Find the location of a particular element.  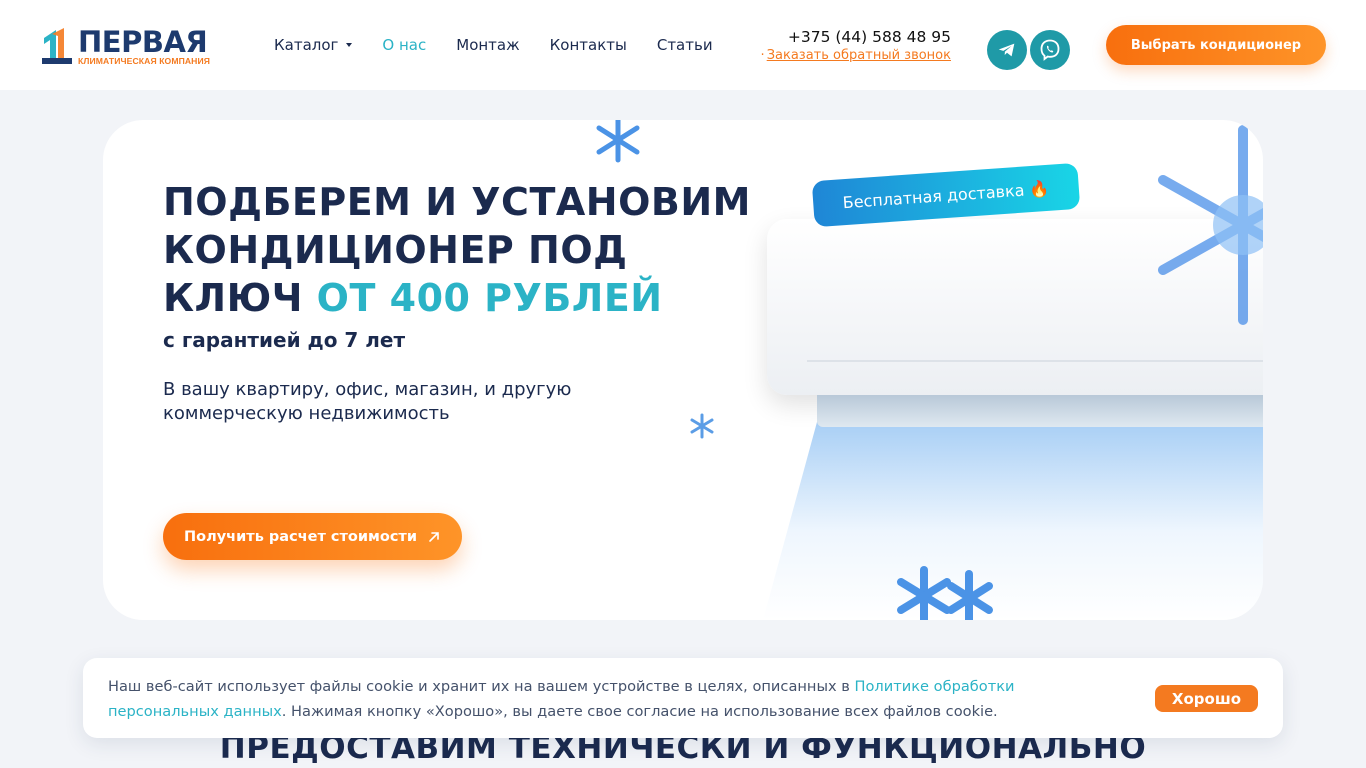

logo-icon is located at coordinates (57, 46).